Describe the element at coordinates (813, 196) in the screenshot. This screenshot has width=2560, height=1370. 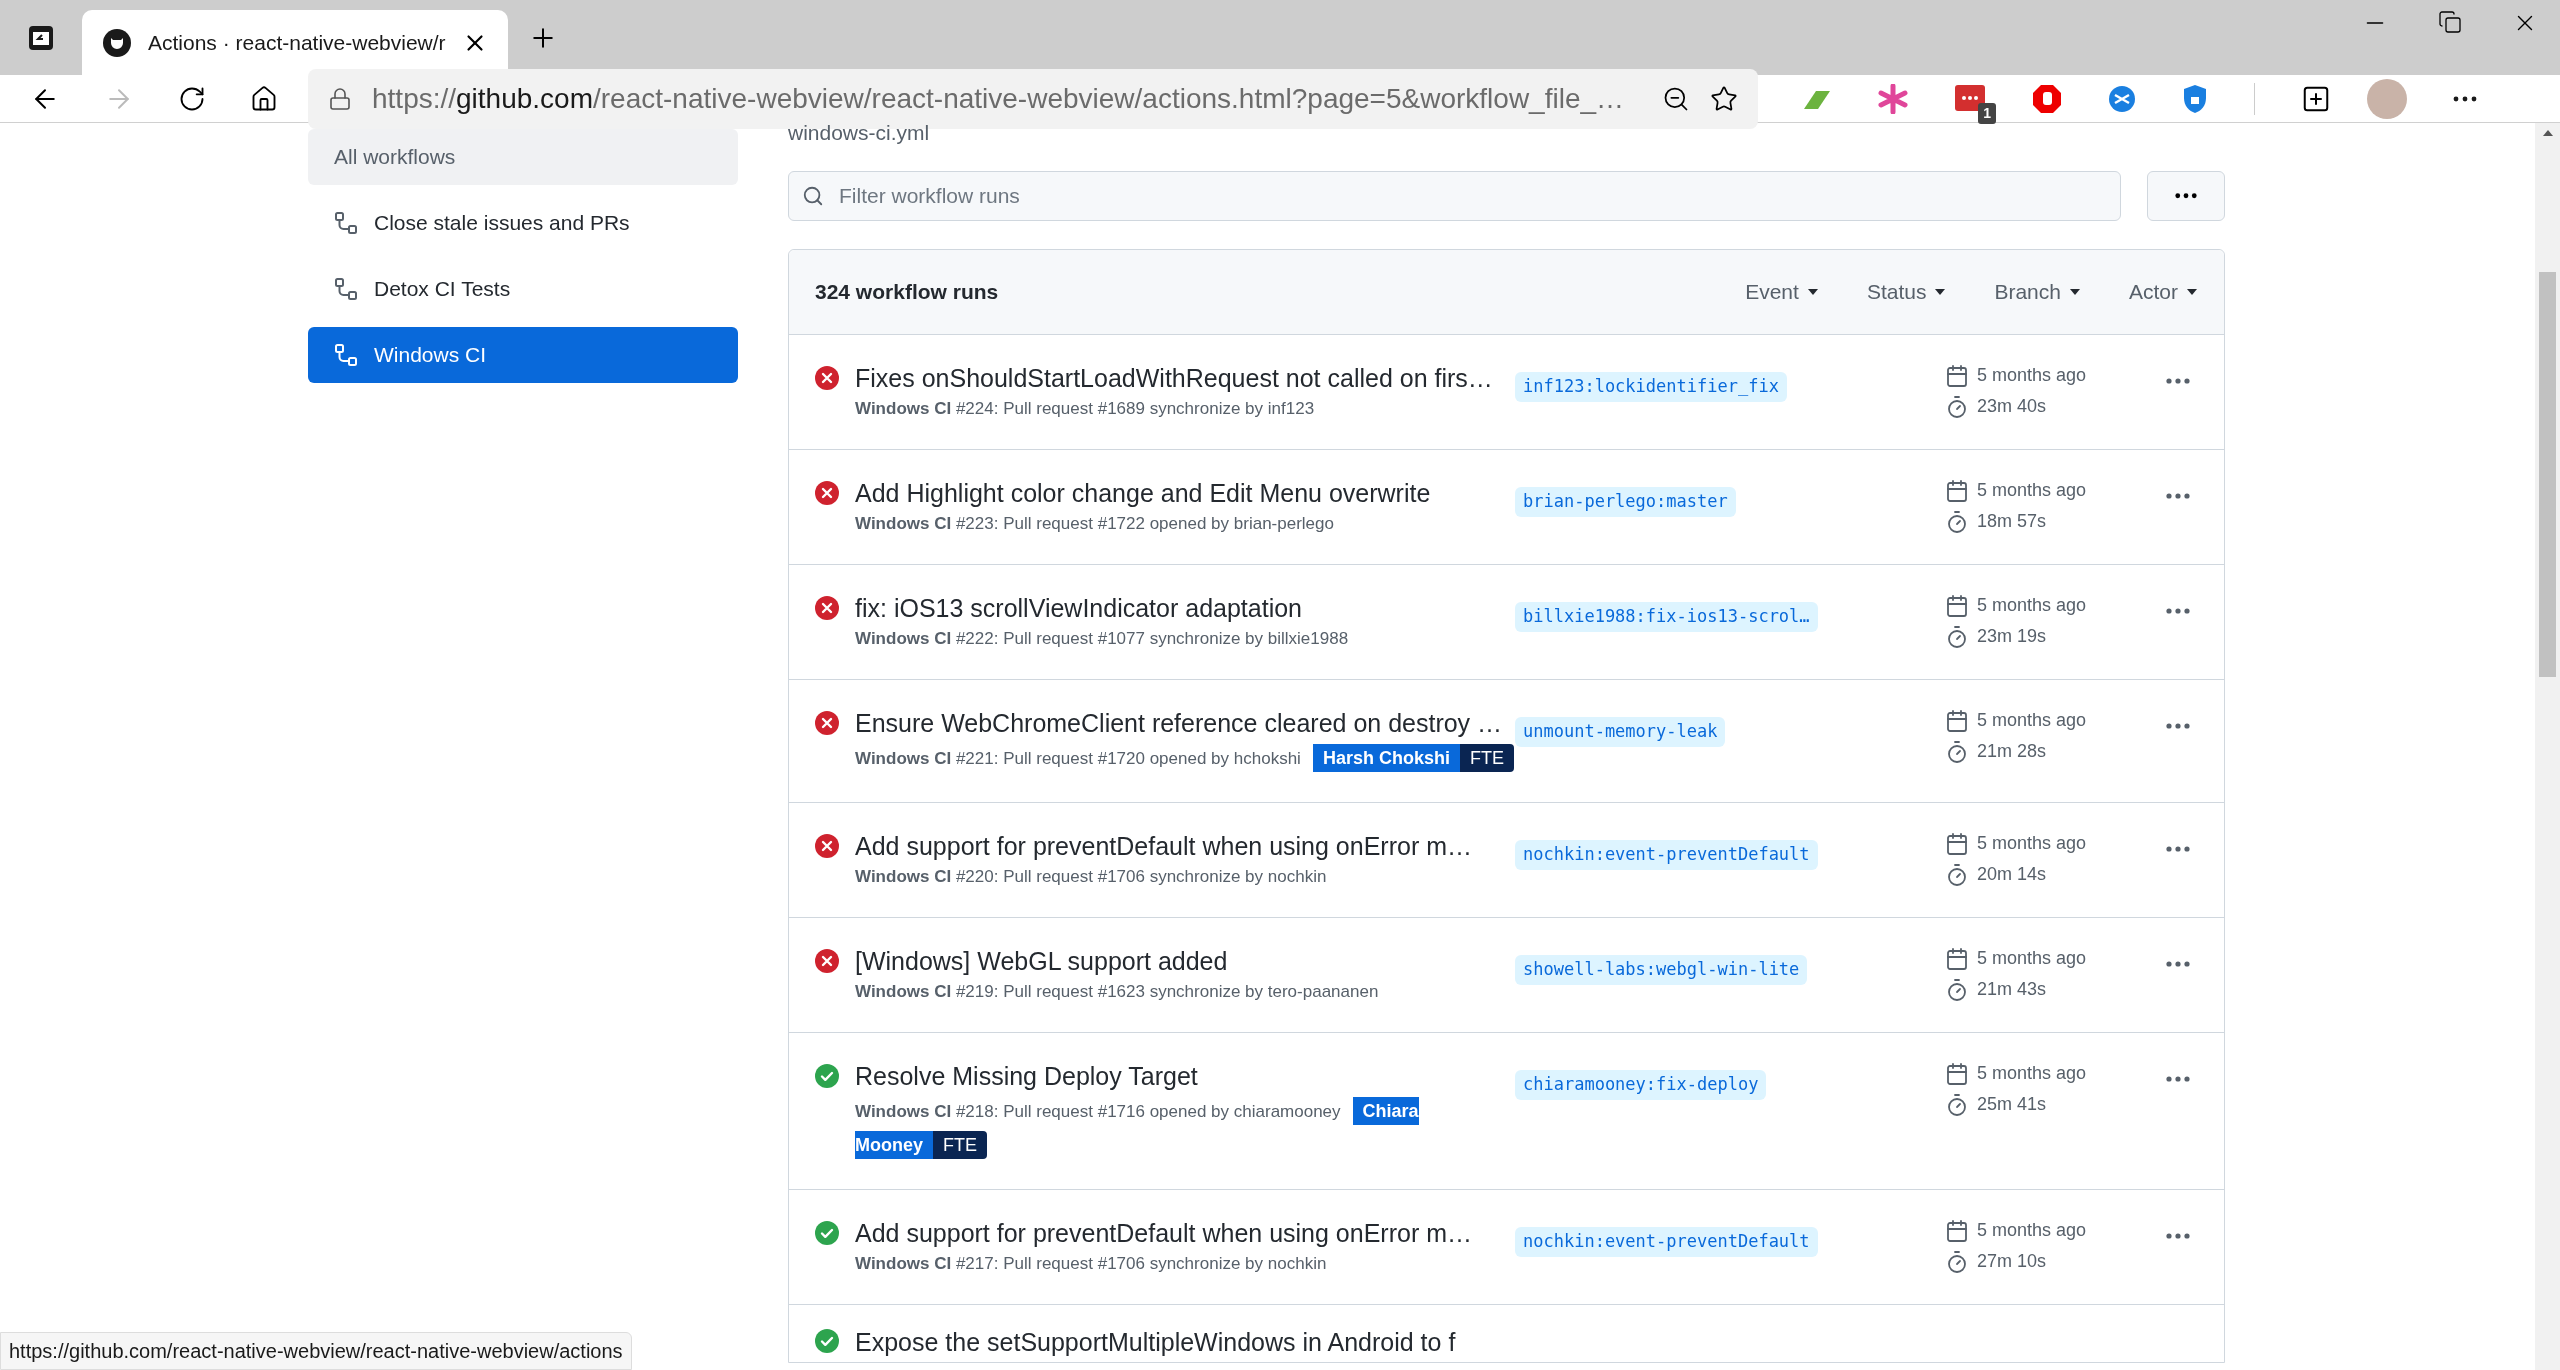
I see `search-icon` at that location.